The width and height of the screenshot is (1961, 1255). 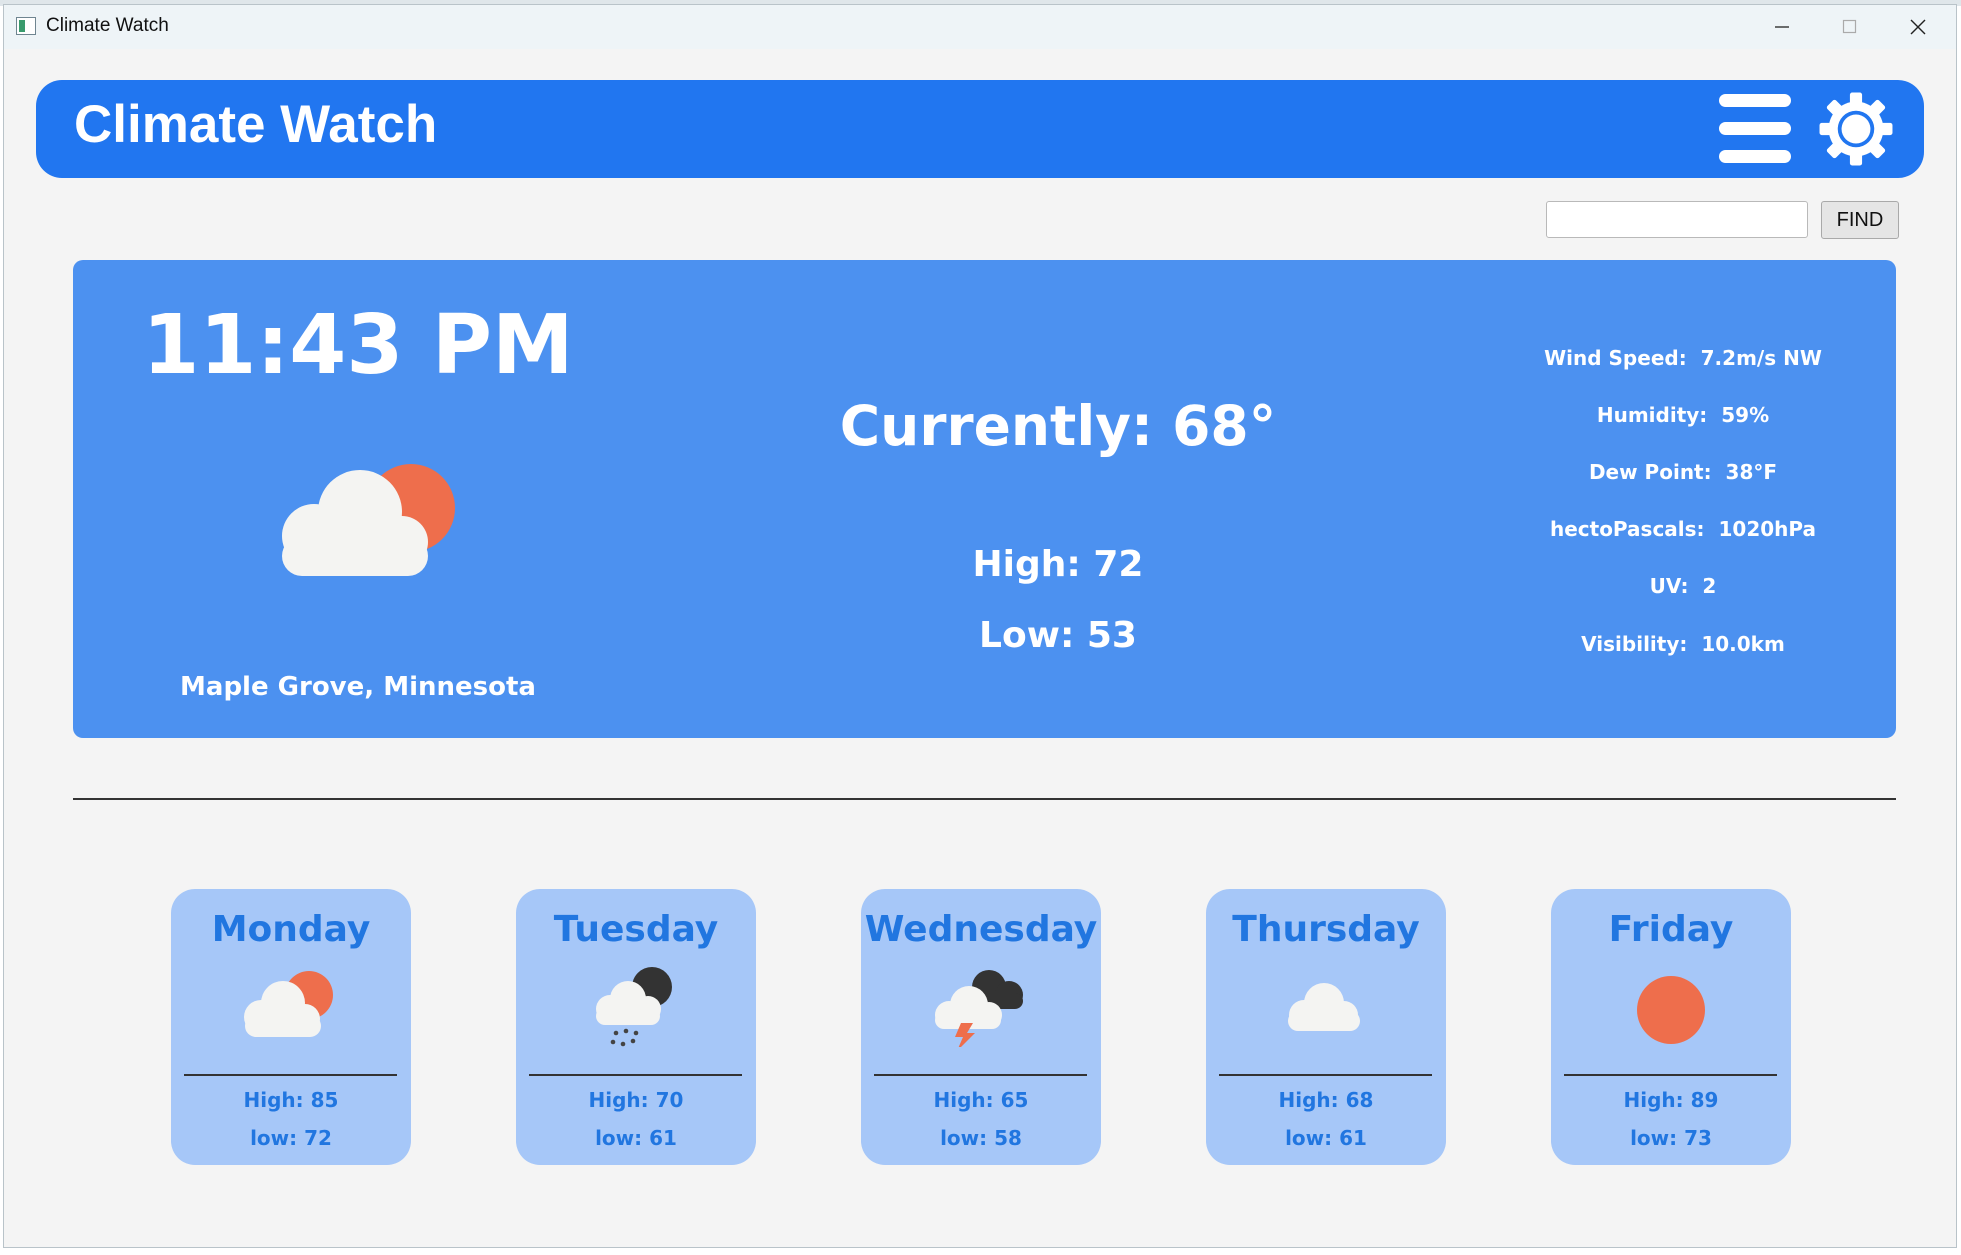 What do you see at coordinates (980, 129) in the screenshot?
I see `app-header: Climate Watch` at bounding box center [980, 129].